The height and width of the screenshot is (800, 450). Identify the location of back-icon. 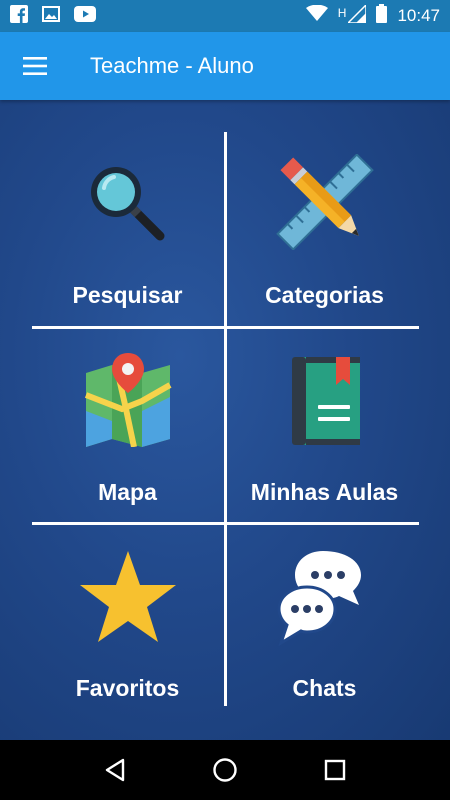
(115, 770).